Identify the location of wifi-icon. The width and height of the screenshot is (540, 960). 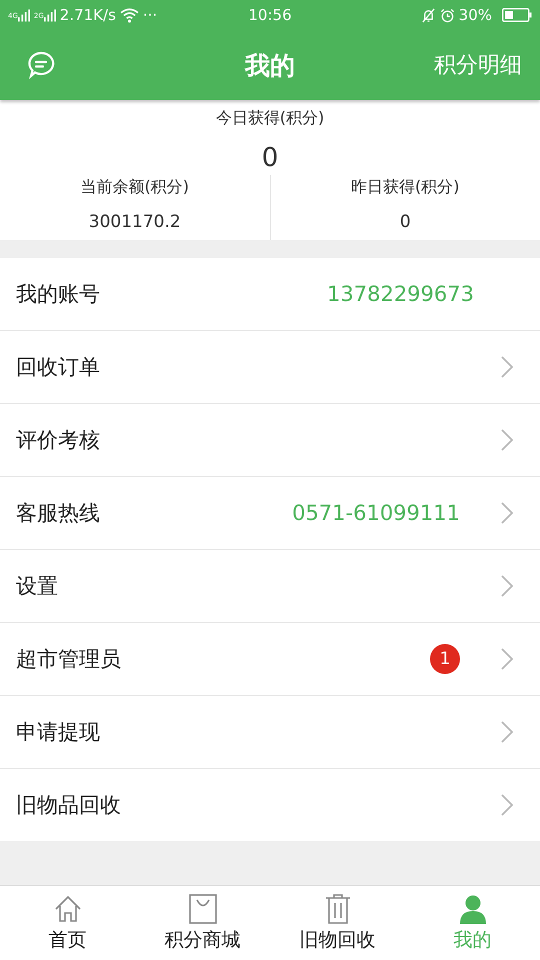
(129, 15).